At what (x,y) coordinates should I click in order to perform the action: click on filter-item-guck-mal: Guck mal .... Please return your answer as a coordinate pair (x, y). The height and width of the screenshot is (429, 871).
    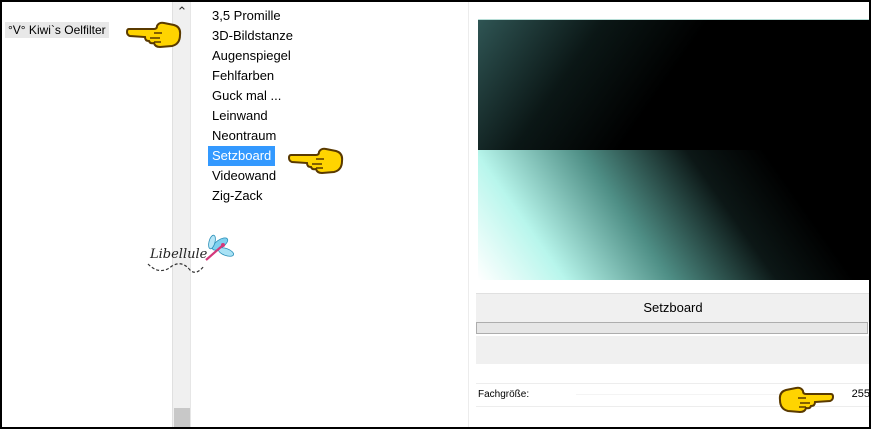
    Looking at the image, I should click on (246, 96).